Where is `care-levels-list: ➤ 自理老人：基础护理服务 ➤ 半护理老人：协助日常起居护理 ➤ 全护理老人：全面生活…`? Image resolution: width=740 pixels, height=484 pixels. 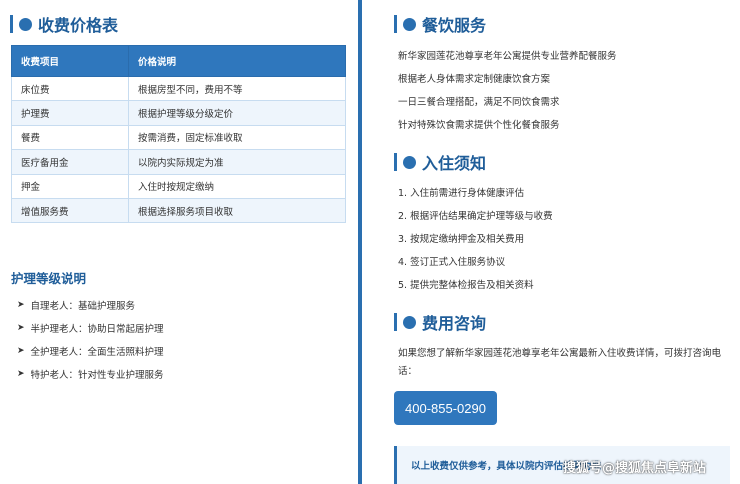 care-levels-list: ➤ 自理老人：基础护理服务 ➤ 半护理老人：协助日常起居护理 ➤ 全护理老人：全面生活… is located at coordinates (90, 339).